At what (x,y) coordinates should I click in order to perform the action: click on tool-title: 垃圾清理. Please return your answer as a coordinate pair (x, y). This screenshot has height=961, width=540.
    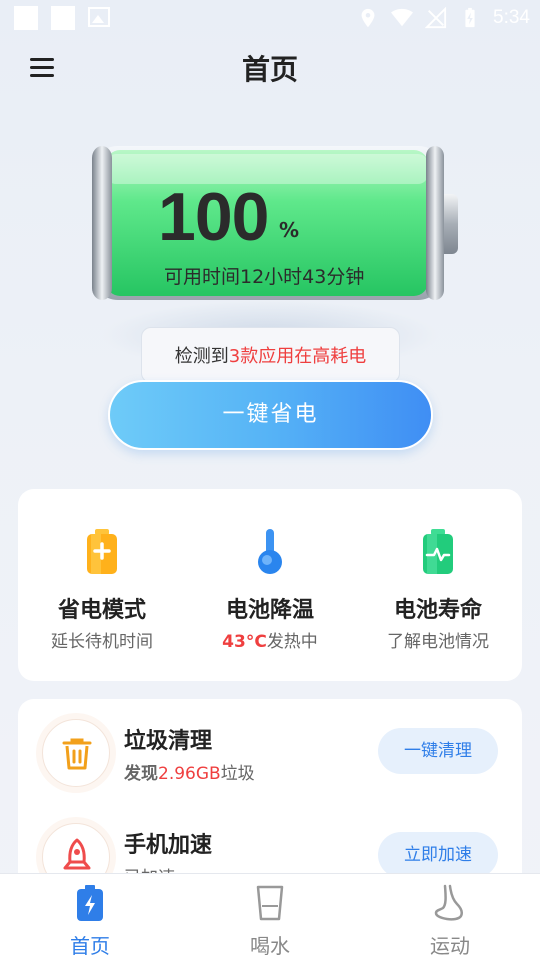
    Looking at the image, I should click on (168, 741).